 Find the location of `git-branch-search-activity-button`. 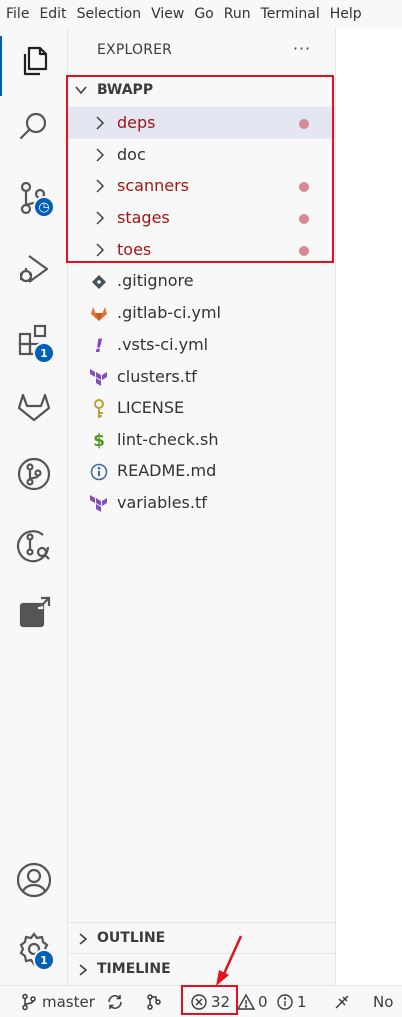

git-branch-search-activity-button is located at coordinates (34, 544).